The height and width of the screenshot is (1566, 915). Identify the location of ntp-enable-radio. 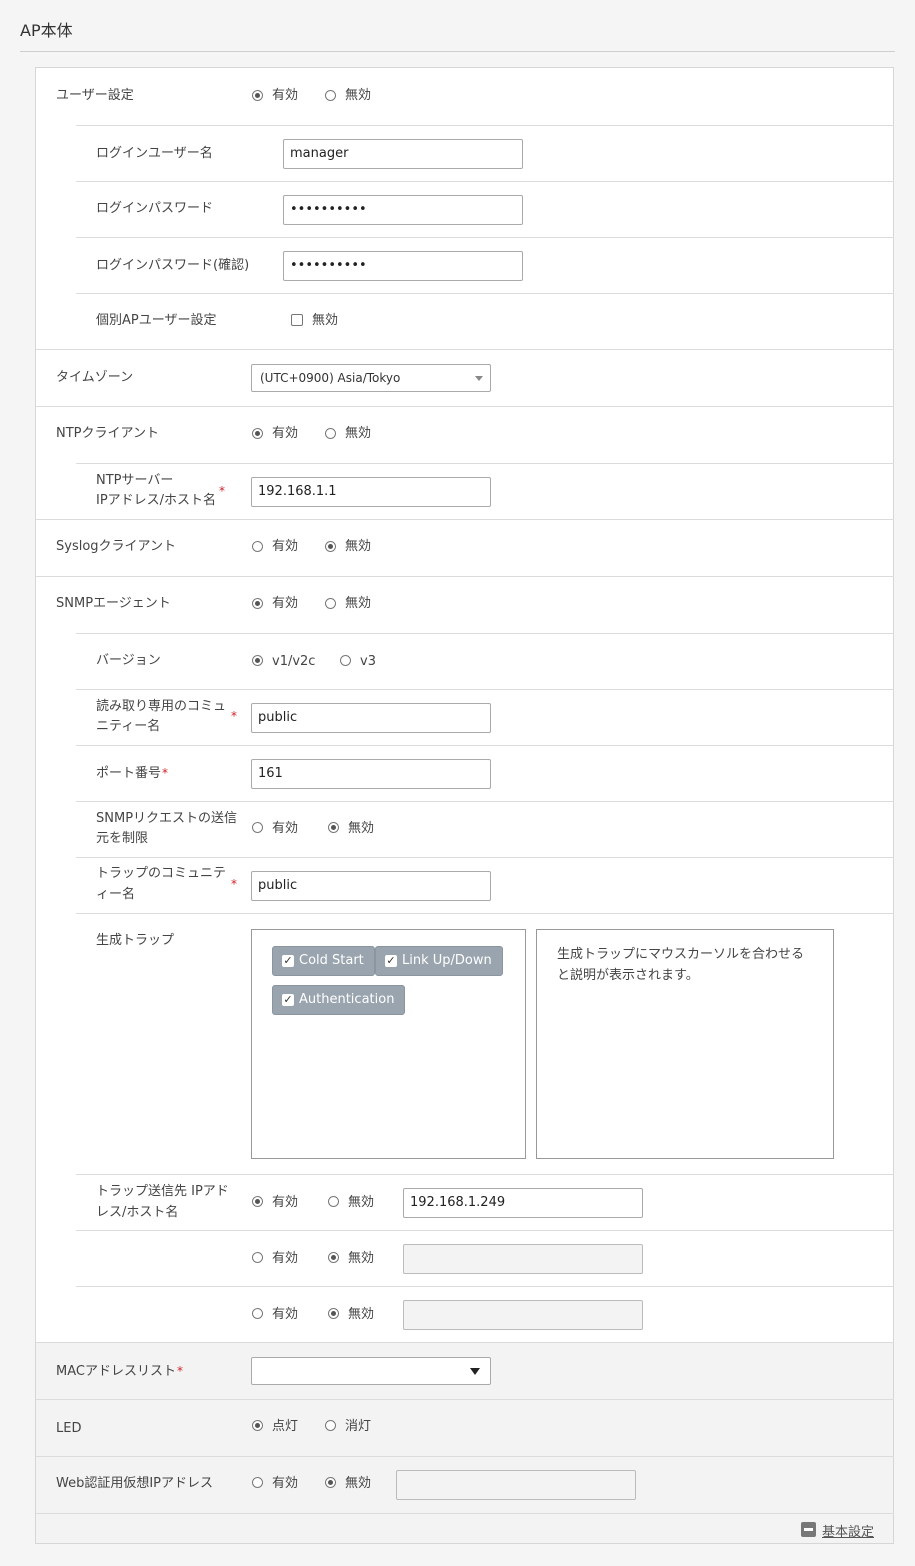
(257, 433).